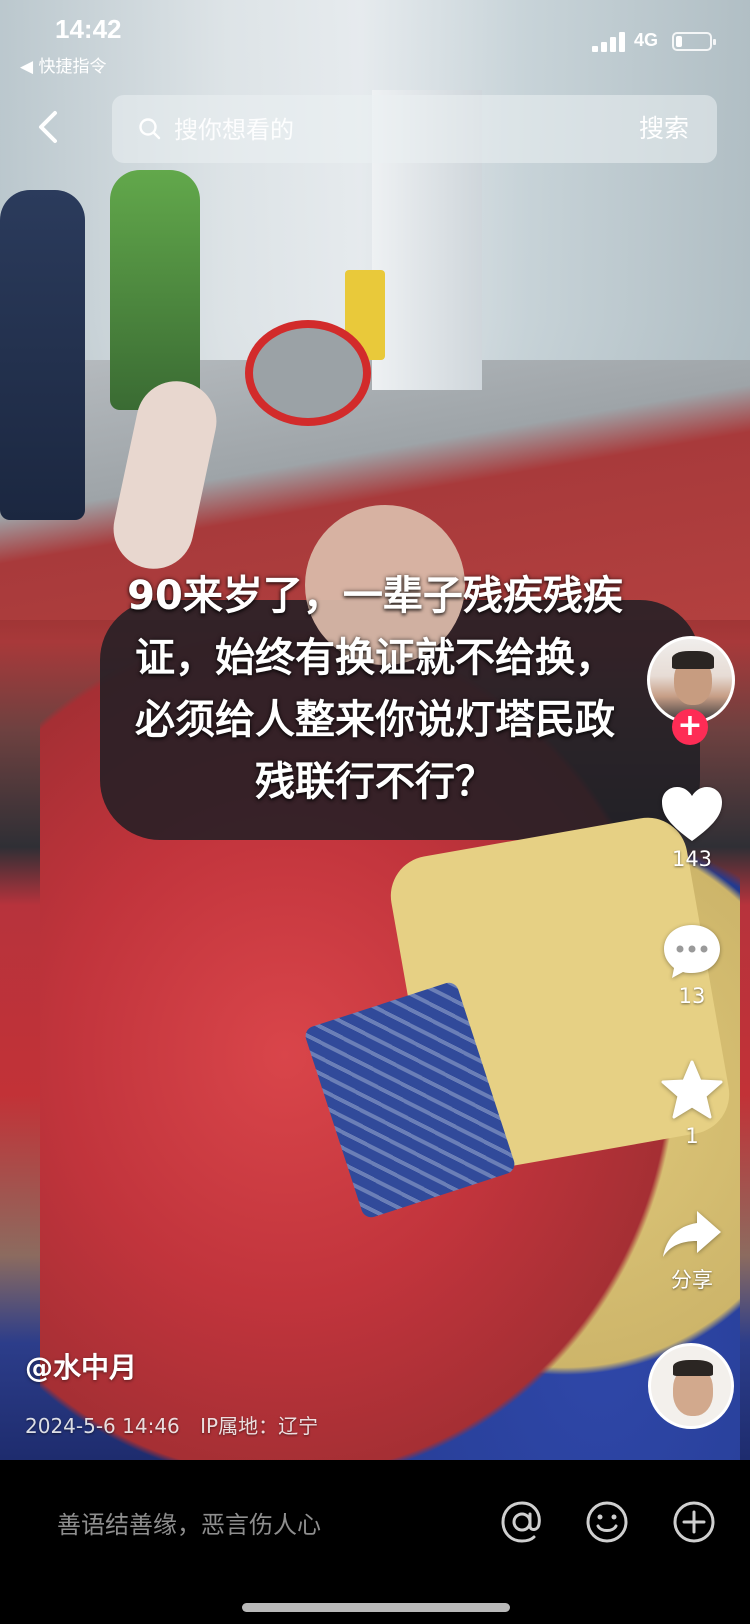 Image resolution: width=750 pixels, height=1624 pixels. I want to click on share-icon, so click(692, 1234).